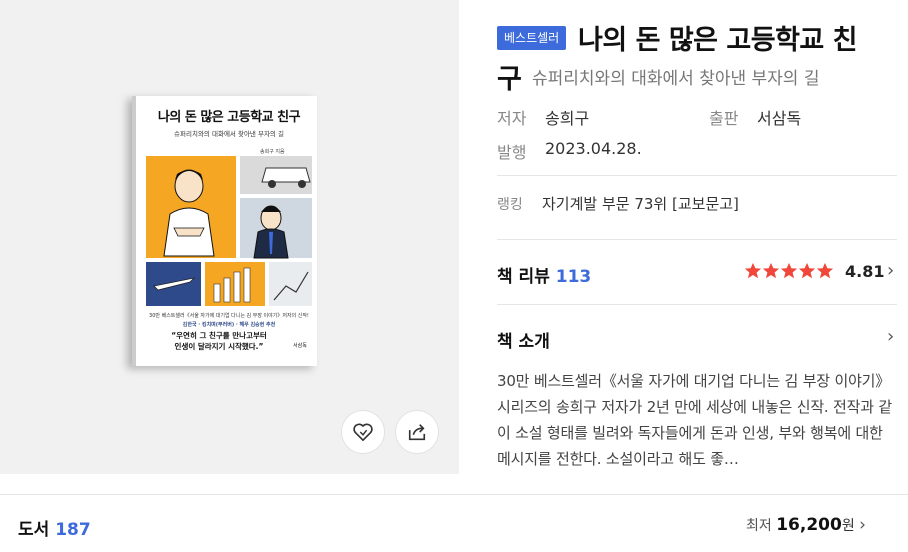 The image size is (908, 552). What do you see at coordinates (454, 523) in the screenshot?
I see `bottom-bar: 도서 187 최저 16,200원 ›` at bounding box center [454, 523].